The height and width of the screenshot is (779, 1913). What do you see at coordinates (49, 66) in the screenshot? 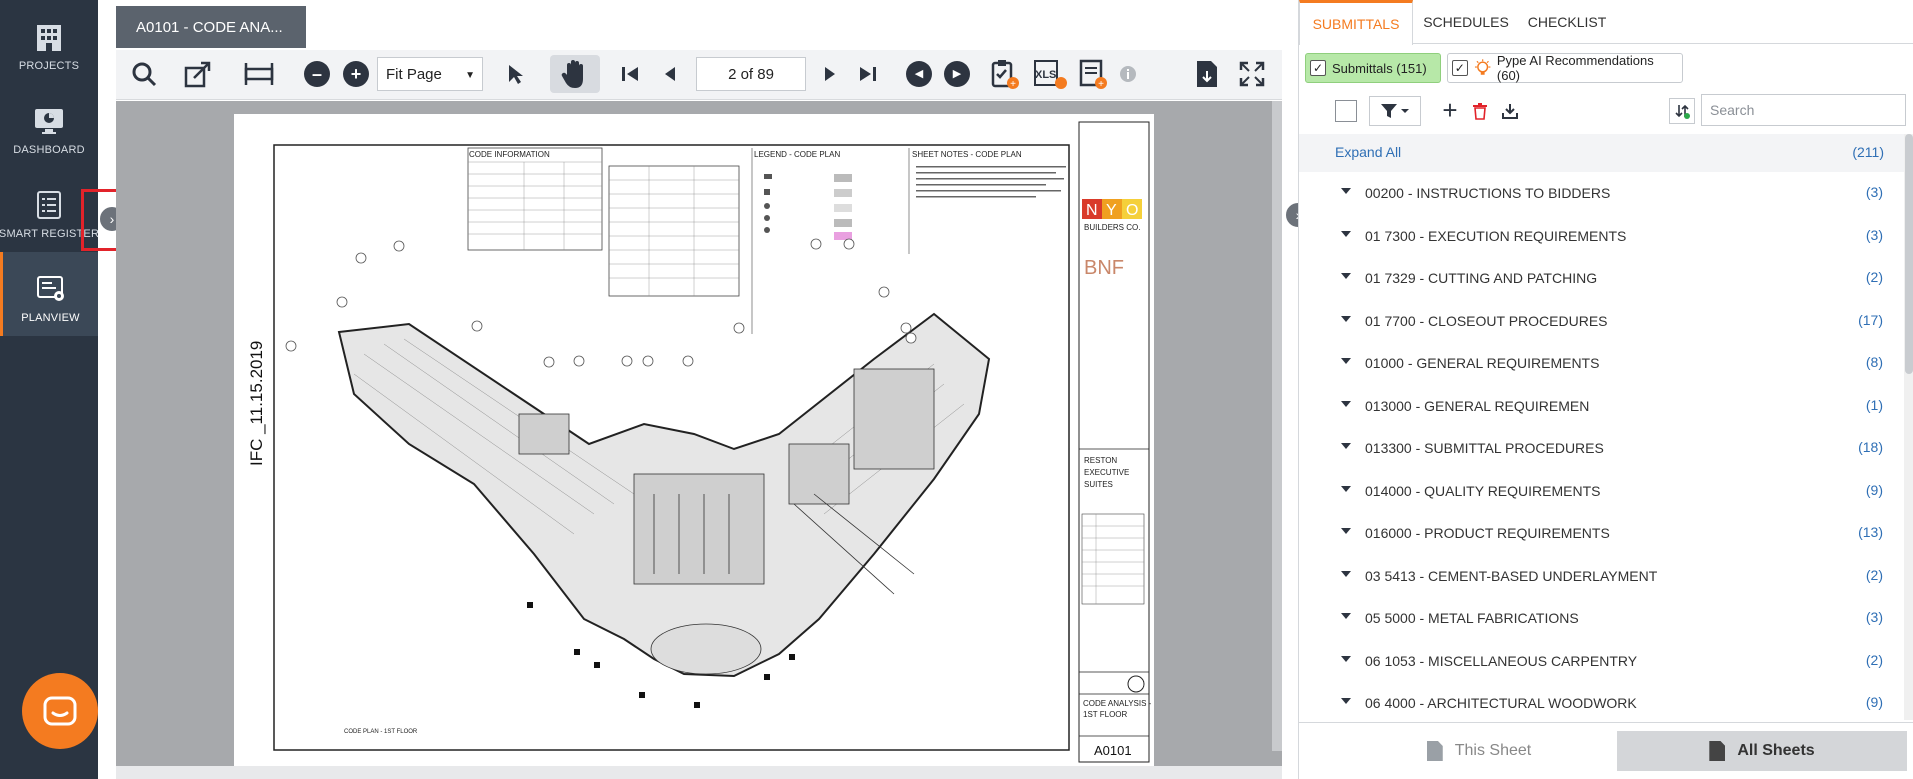
I see `nav-label-projects: PROJECTS` at bounding box center [49, 66].